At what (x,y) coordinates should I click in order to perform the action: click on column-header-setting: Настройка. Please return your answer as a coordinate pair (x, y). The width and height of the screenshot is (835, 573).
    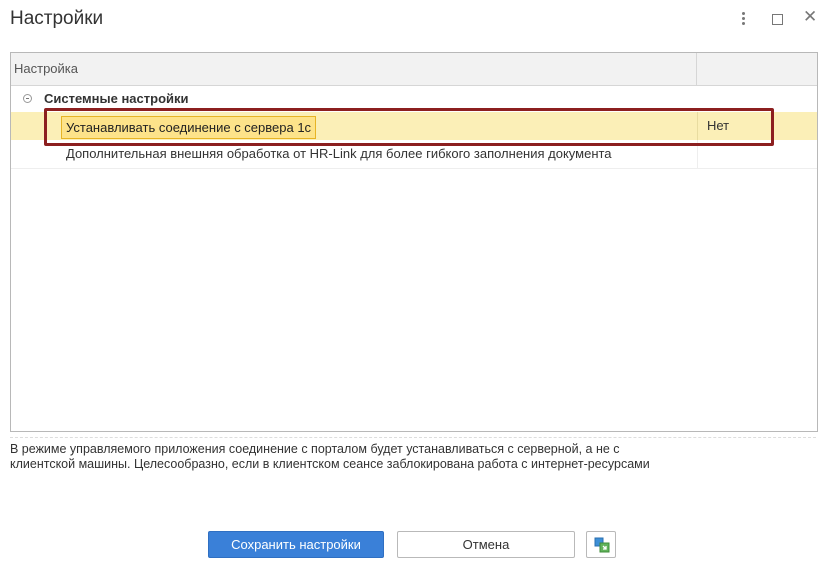
    Looking at the image, I should click on (354, 69).